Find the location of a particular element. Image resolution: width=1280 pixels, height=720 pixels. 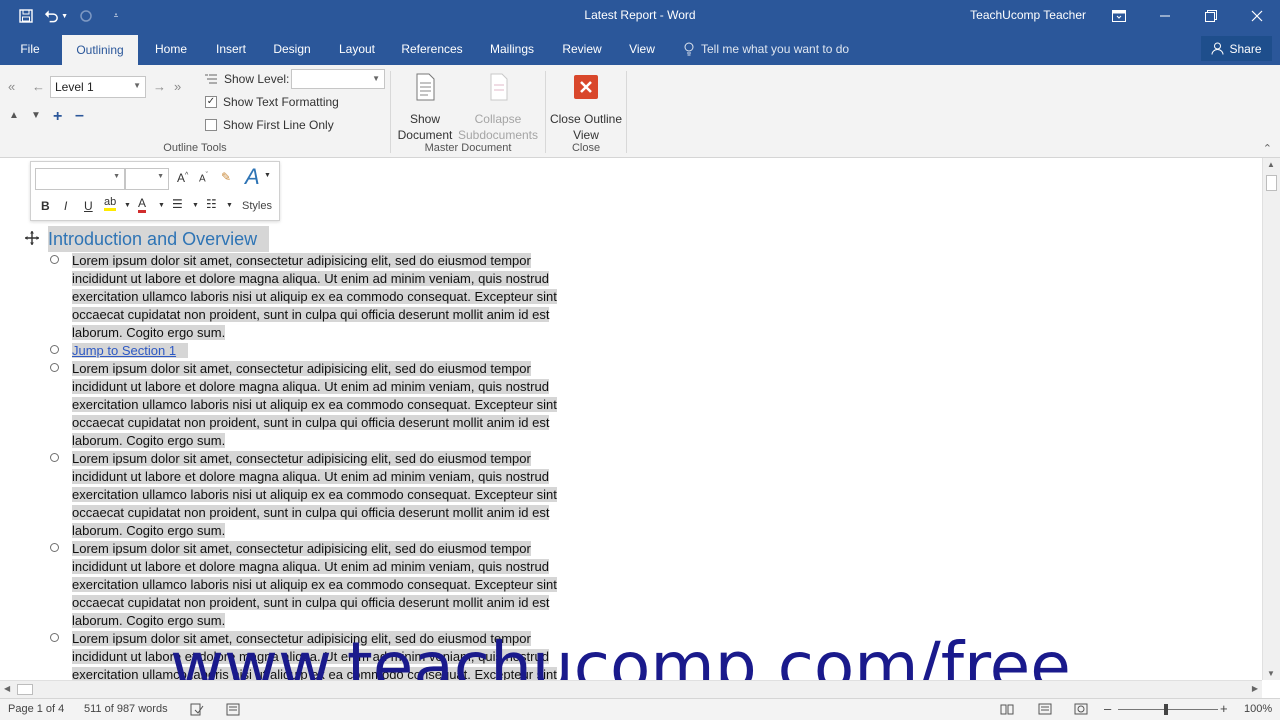

demote-icon: → is located at coordinates (159, 86).